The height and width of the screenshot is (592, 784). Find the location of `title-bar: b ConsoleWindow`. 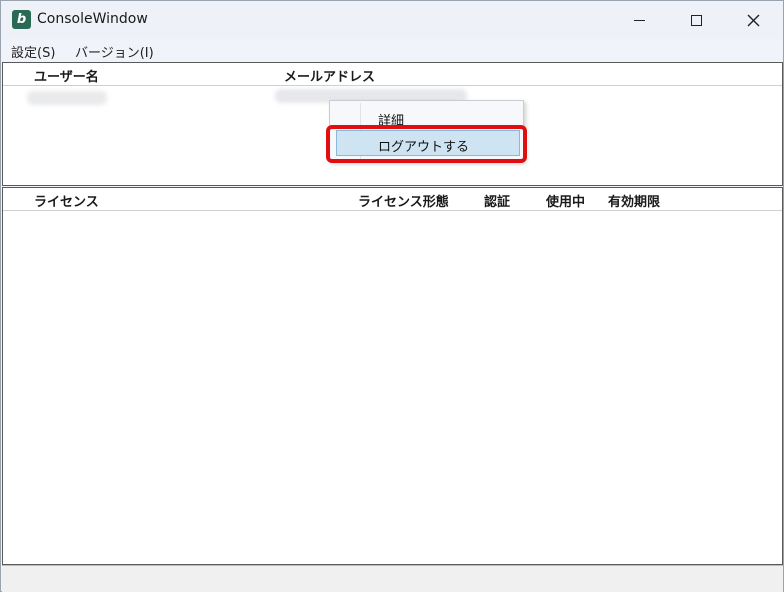

title-bar: b ConsoleWindow is located at coordinates (392, 20).